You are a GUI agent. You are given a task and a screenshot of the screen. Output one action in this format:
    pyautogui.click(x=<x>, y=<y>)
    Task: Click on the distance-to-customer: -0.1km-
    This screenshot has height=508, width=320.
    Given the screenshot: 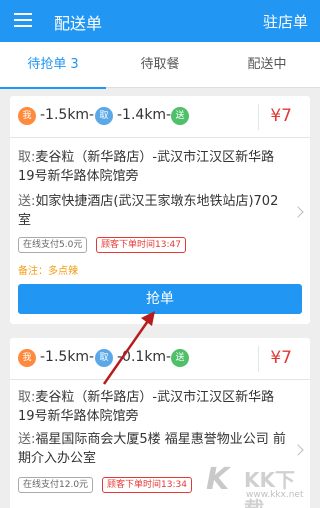 What is the action you would take?
    pyautogui.click(x=144, y=357)
    